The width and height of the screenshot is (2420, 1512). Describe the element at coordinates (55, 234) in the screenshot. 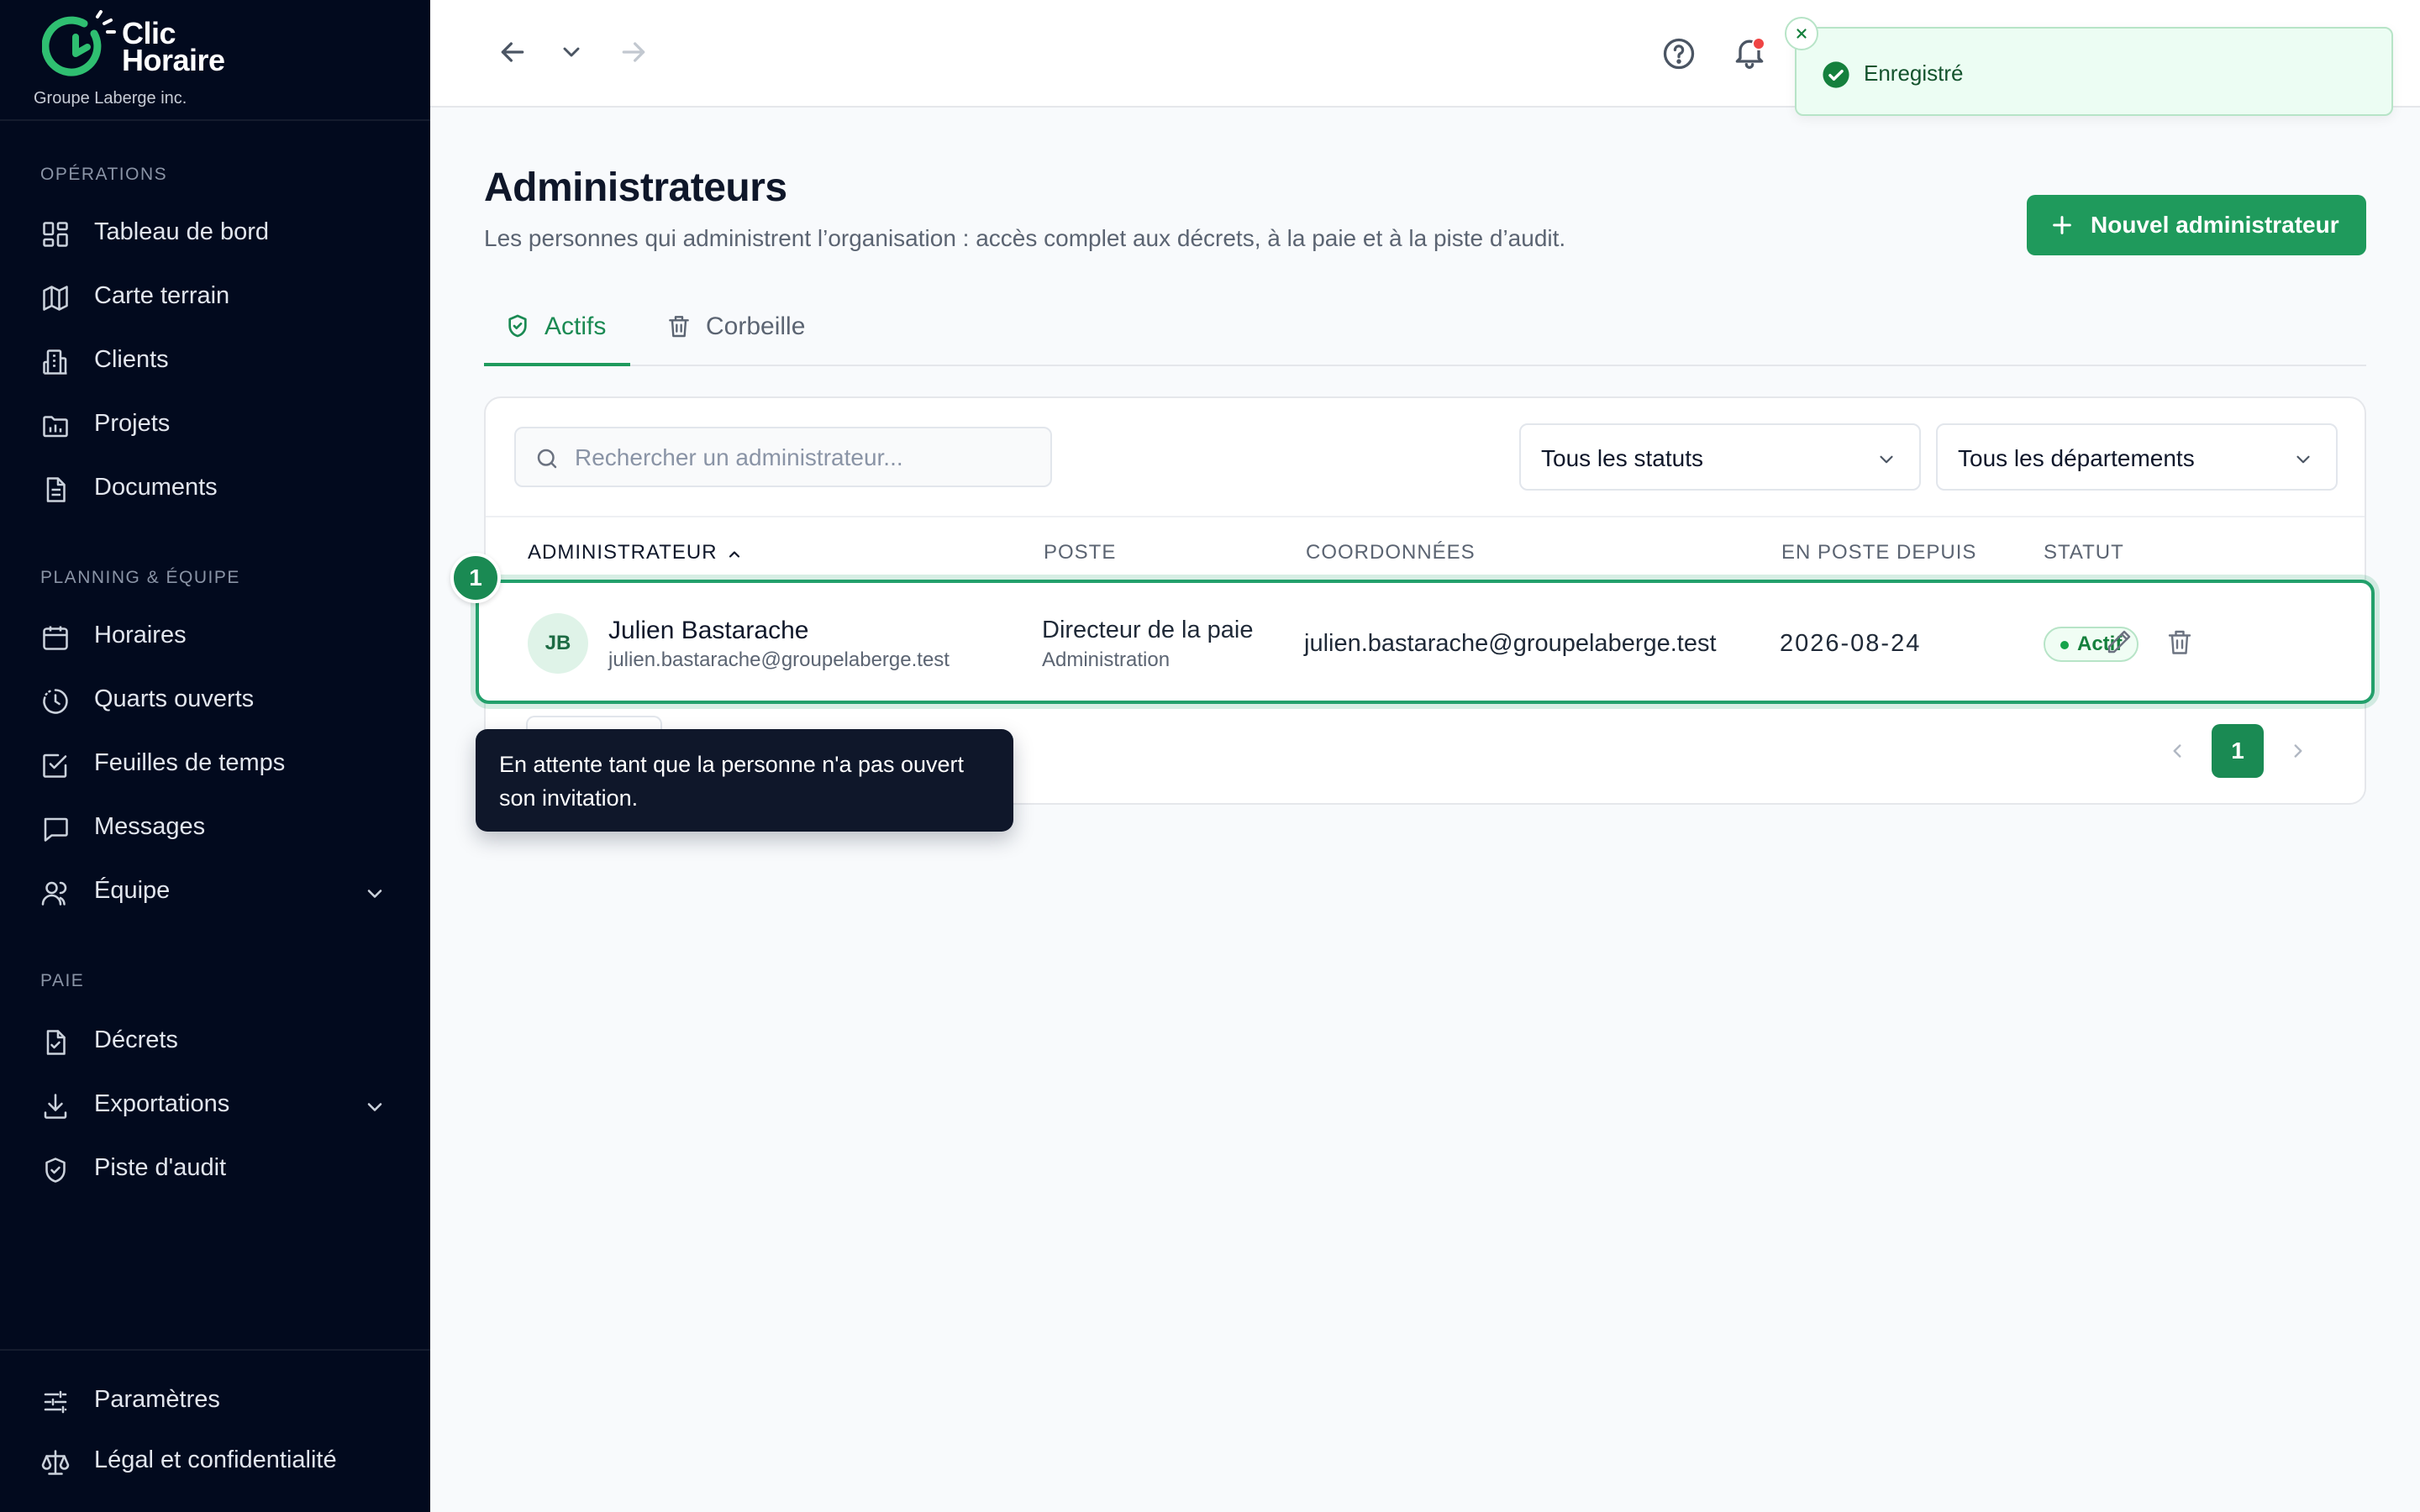

I see `dashboard-grid-icon` at that location.